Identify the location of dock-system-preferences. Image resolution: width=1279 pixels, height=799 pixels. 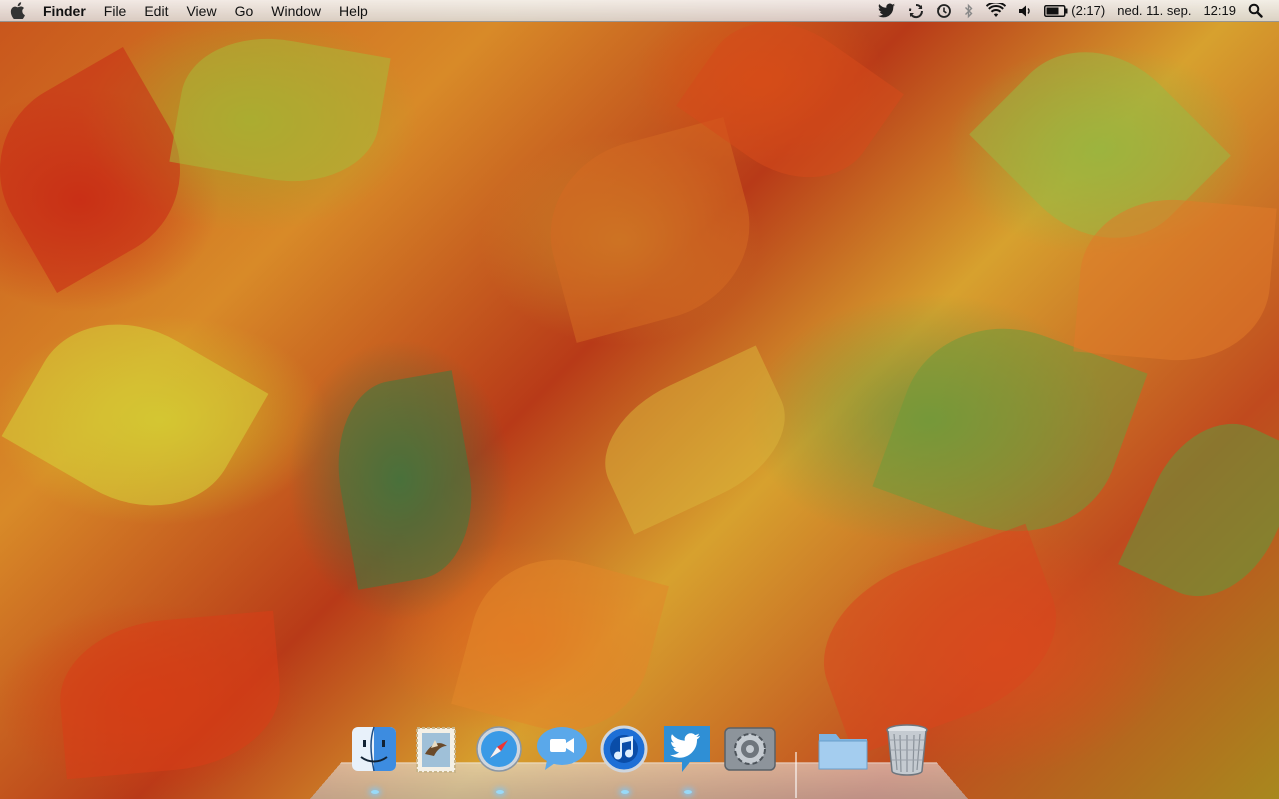
(750, 749).